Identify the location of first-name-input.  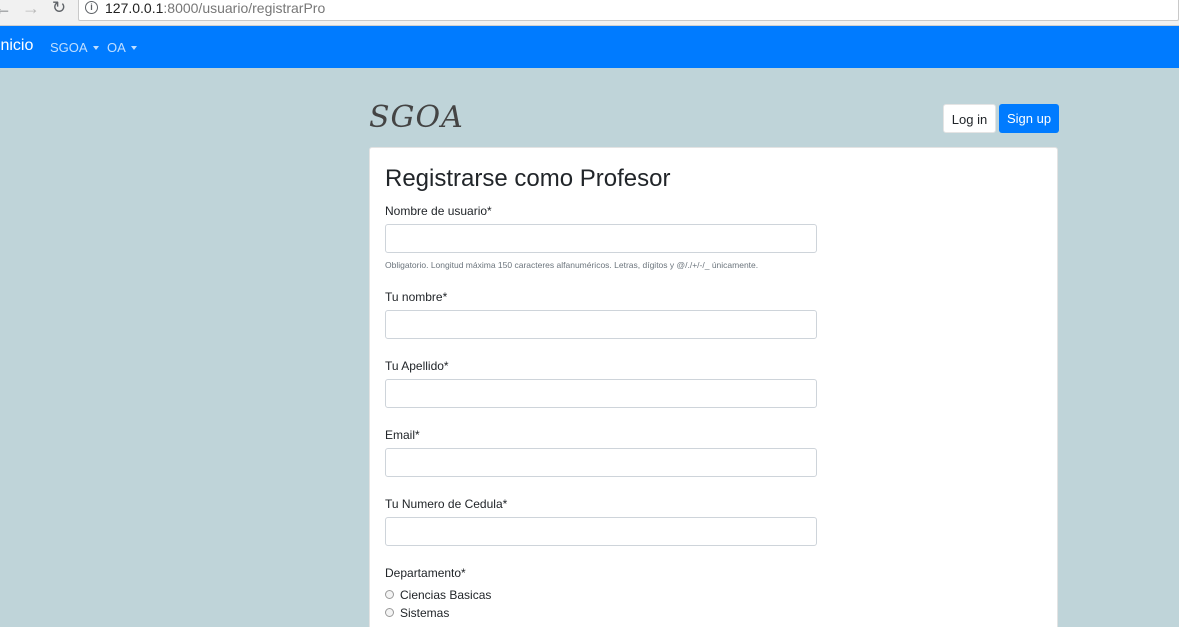
(601, 324).